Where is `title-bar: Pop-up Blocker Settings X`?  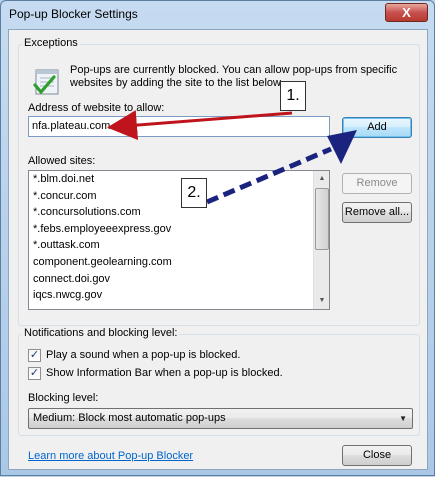 title-bar: Pop-up Blocker Settings X is located at coordinates (217, 15).